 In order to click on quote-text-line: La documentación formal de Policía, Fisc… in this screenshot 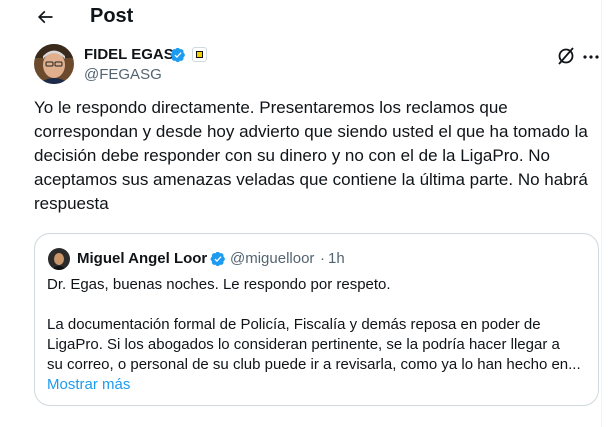, I will do `click(294, 324)`.